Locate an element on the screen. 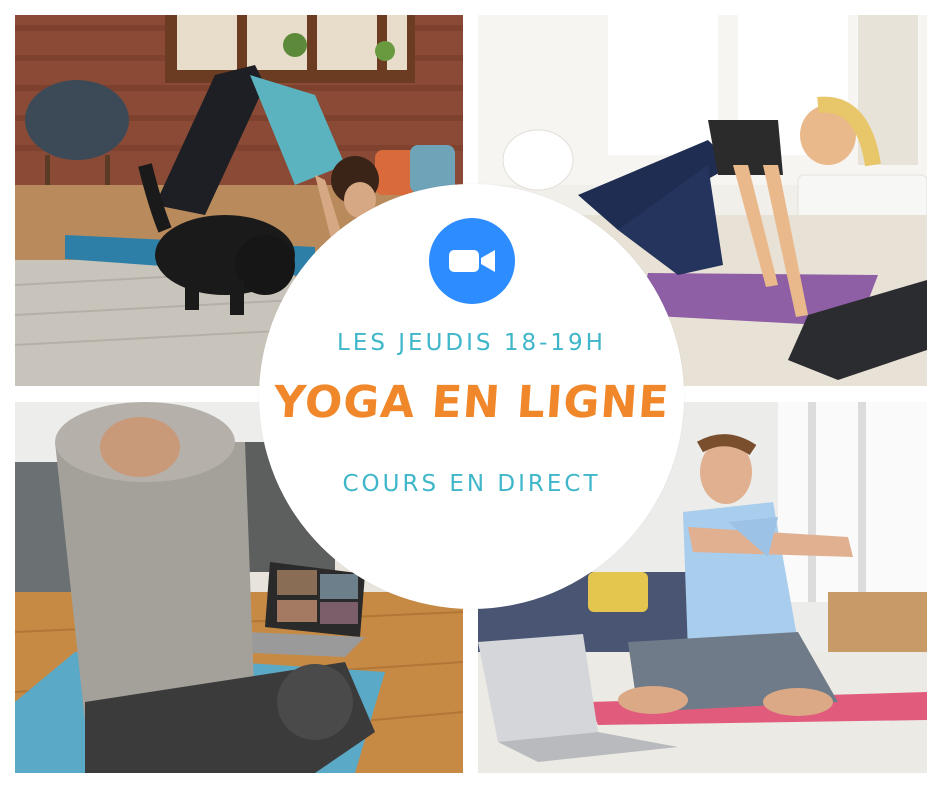 The height and width of the screenshot is (788, 940). video-camera-icon is located at coordinates (472, 261).